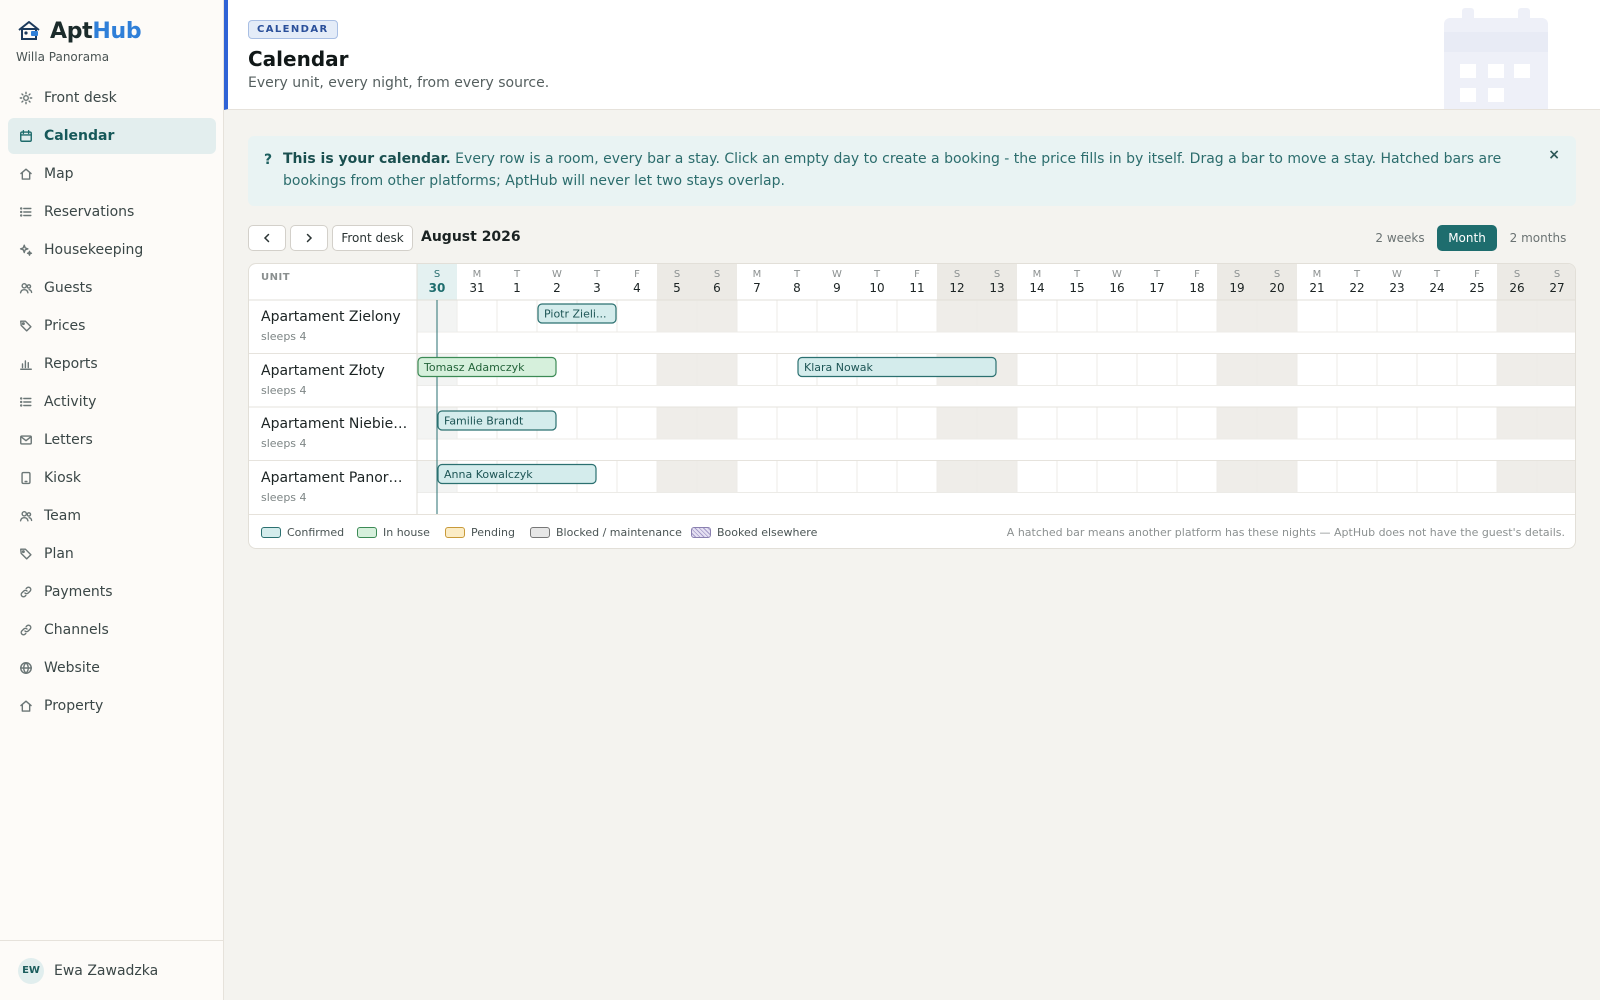  I want to click on brand: AptHub, so click(79, 31).